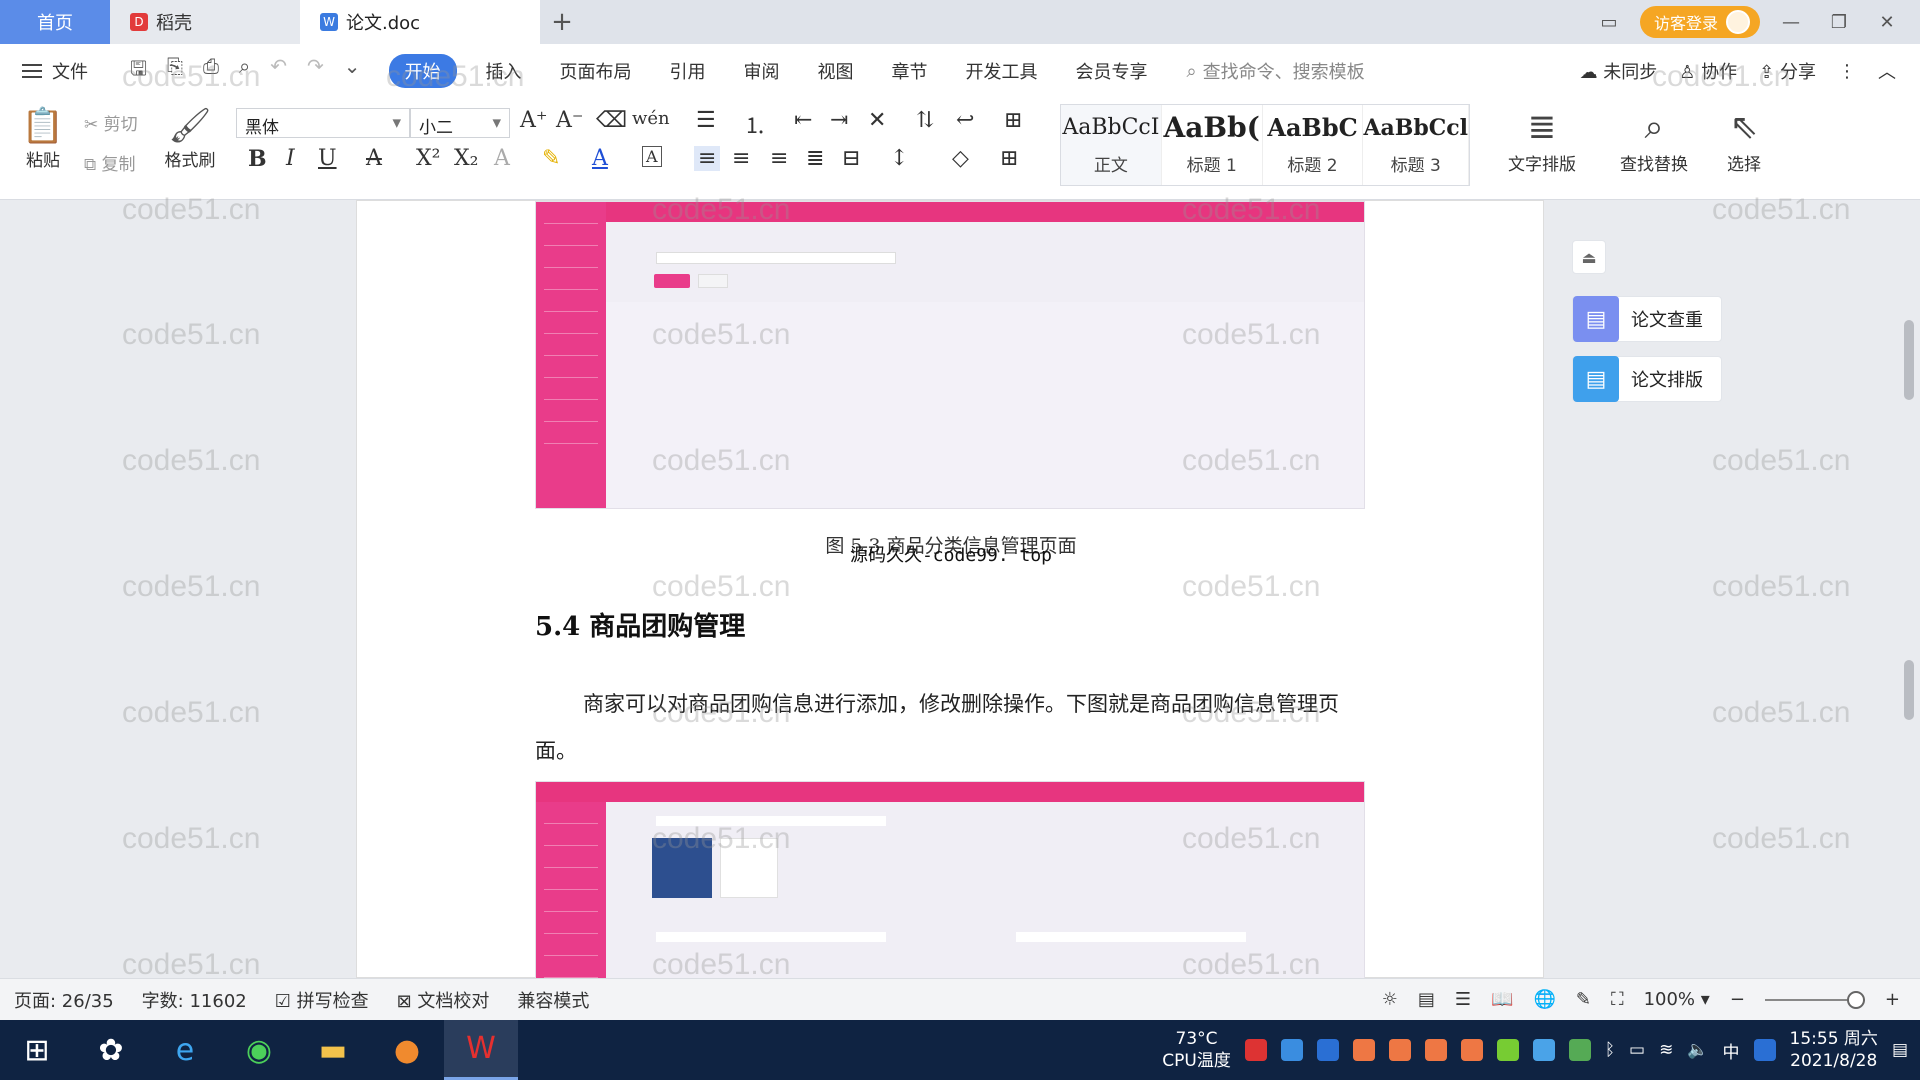 The height and width of the screenshot is (1080, 1920). What do you see at coordinates (138, 71) in the screenshot?
I see `save-icon: 🖫` at bounding box center [138, 71].